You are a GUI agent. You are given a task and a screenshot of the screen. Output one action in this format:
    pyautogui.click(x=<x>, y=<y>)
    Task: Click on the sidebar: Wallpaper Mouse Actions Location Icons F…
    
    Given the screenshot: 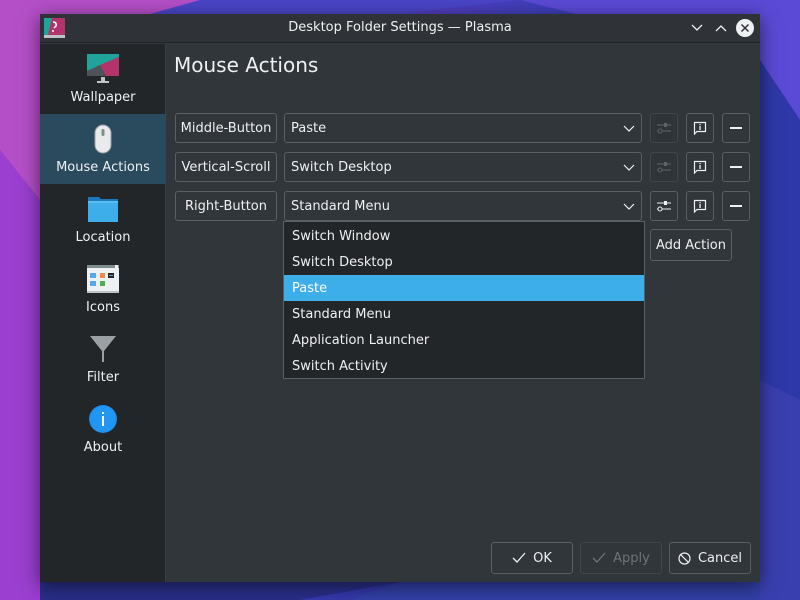 What is the action you would take?
    pyautogui.click(x=103, y=313)
    